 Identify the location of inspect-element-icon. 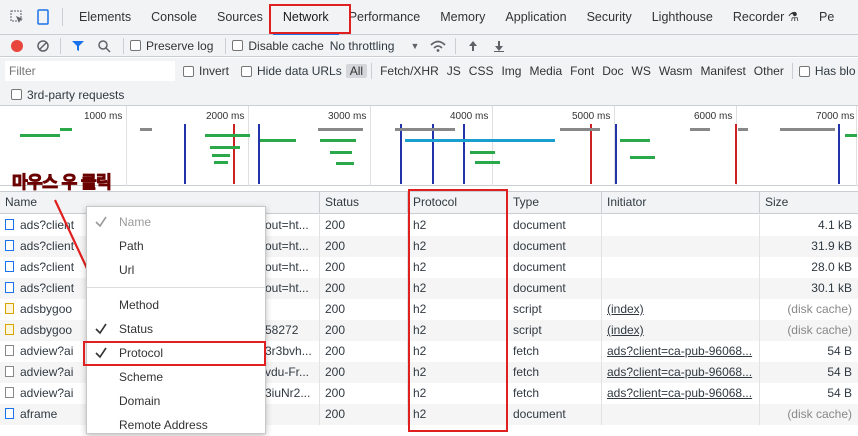
(17, 17).